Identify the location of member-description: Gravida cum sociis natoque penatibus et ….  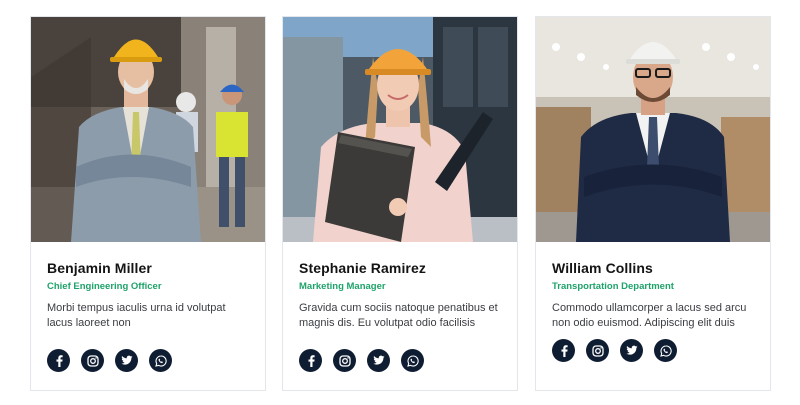
(398, 315).